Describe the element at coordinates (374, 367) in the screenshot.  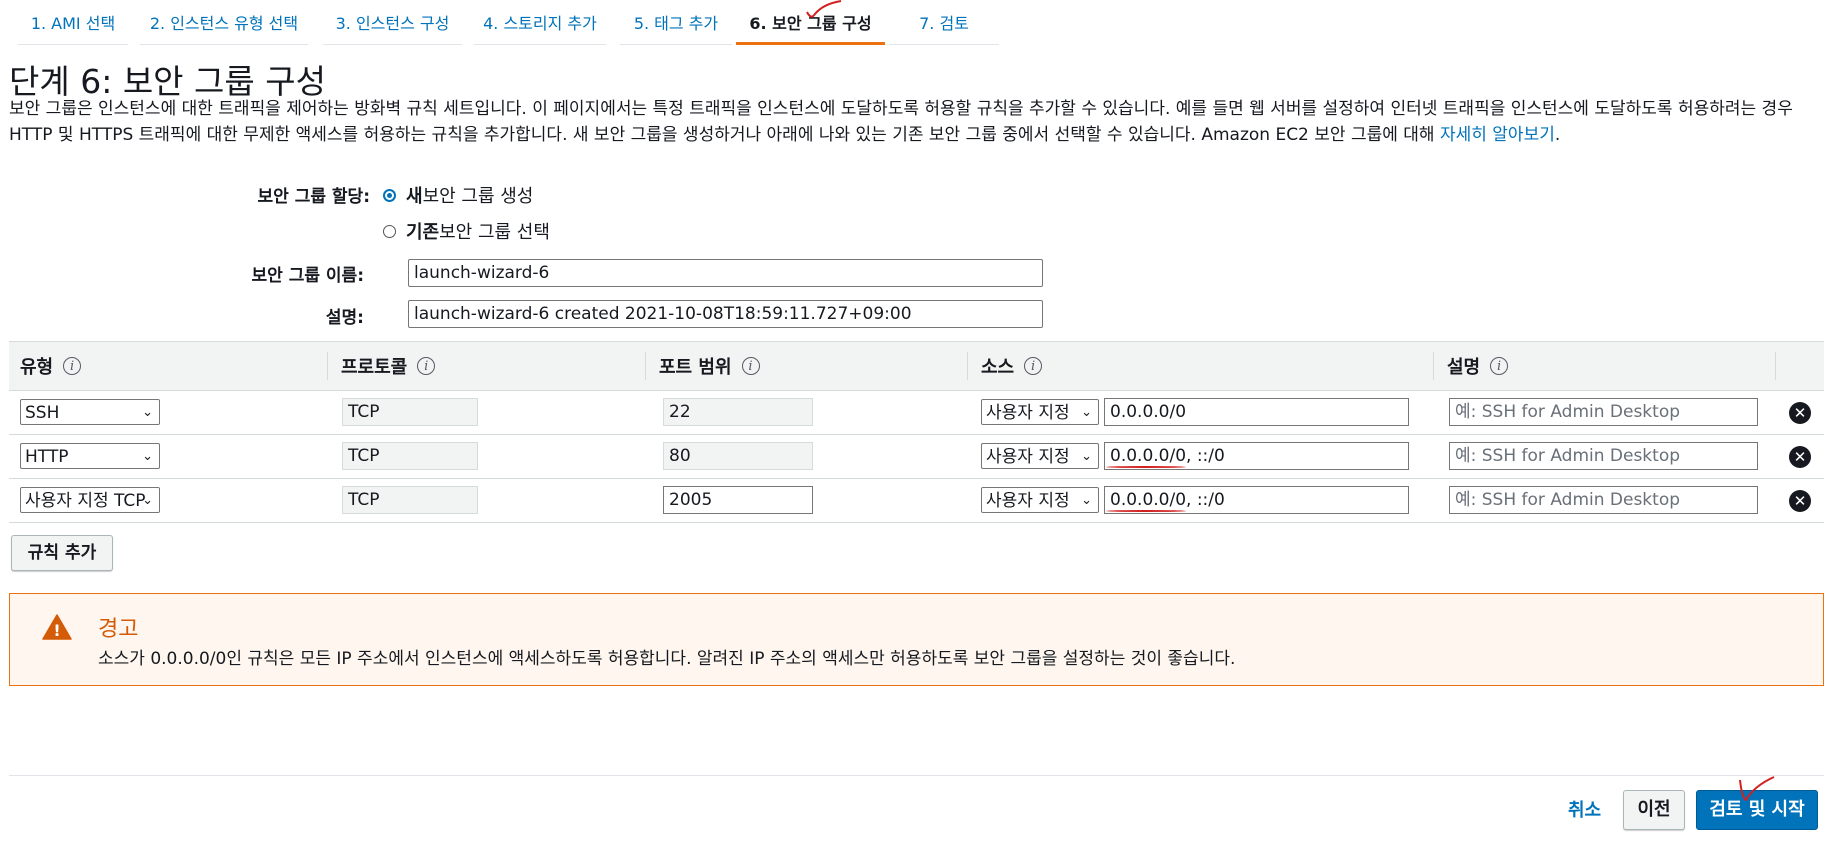
I see `header-protocol-label: 프로토콜` at that location.